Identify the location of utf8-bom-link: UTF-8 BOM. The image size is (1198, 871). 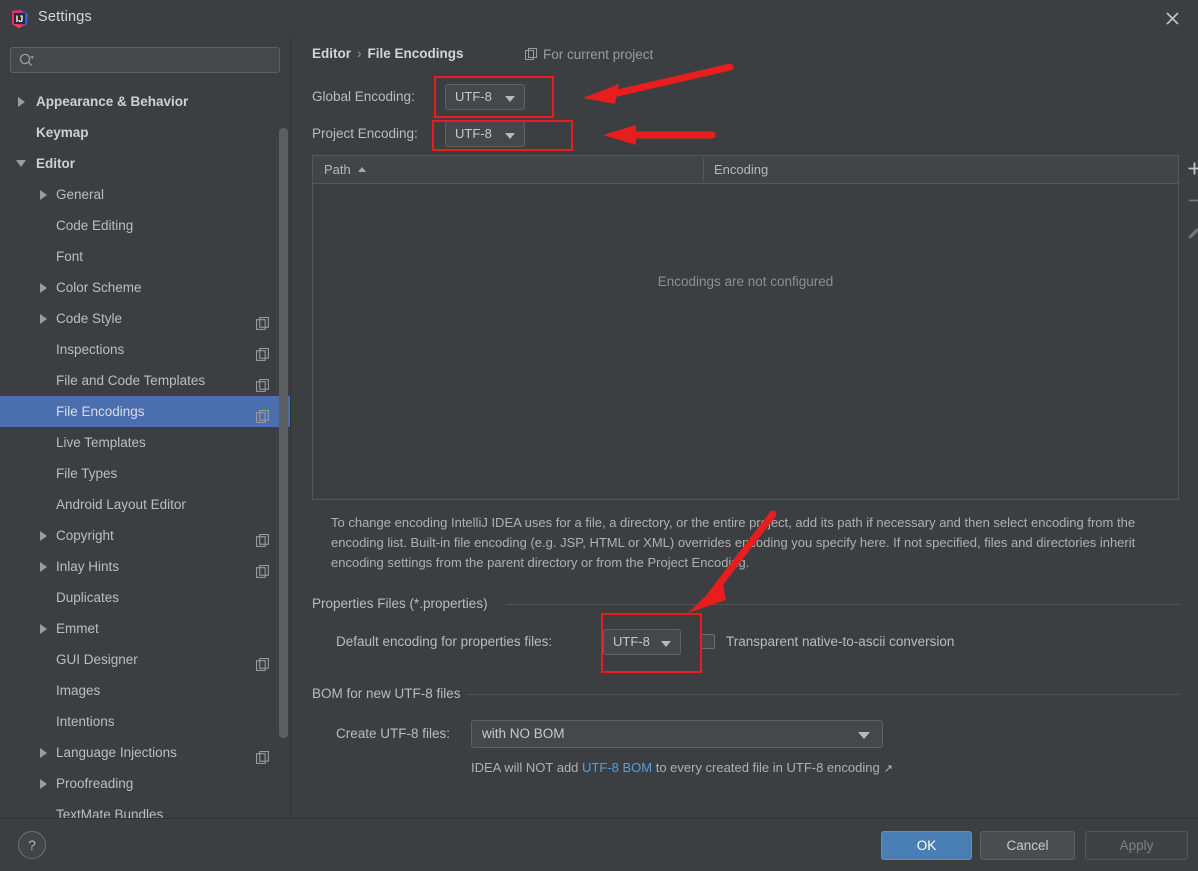
(617, 767).